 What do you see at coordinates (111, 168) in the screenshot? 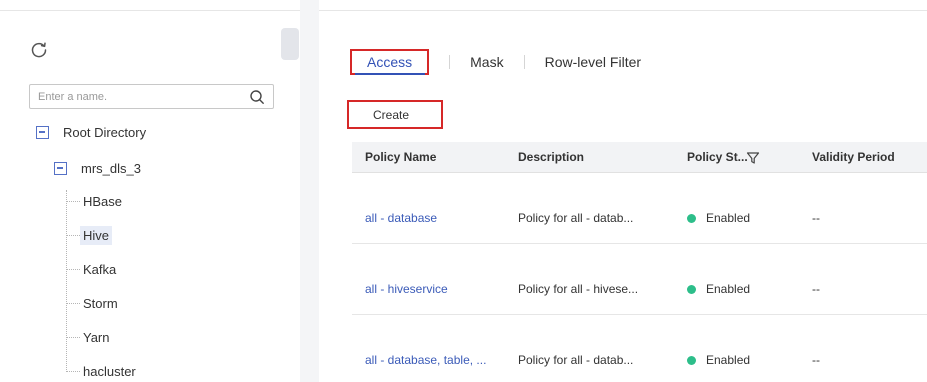
I see `tree-node-service-label: mrs_dls_3` at bounding box center [111, 168].